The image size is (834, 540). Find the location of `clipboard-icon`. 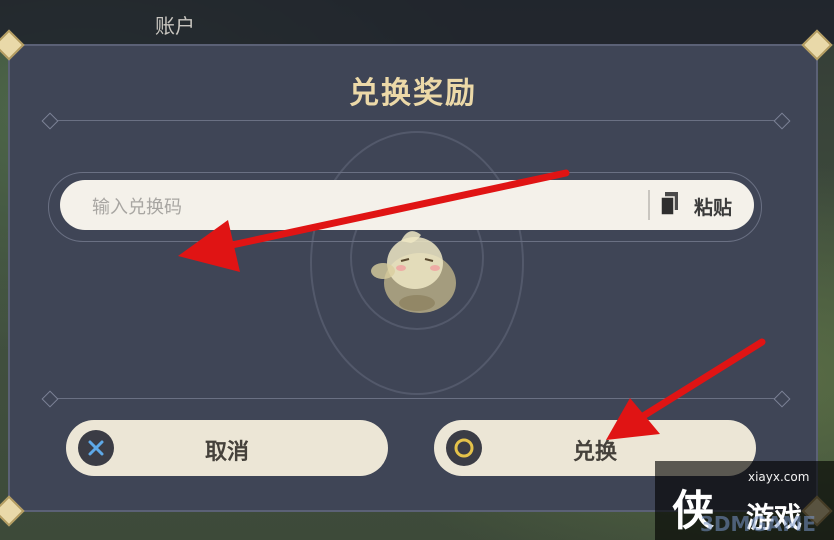

clipboard-icon is located at coordinates (670, 204).